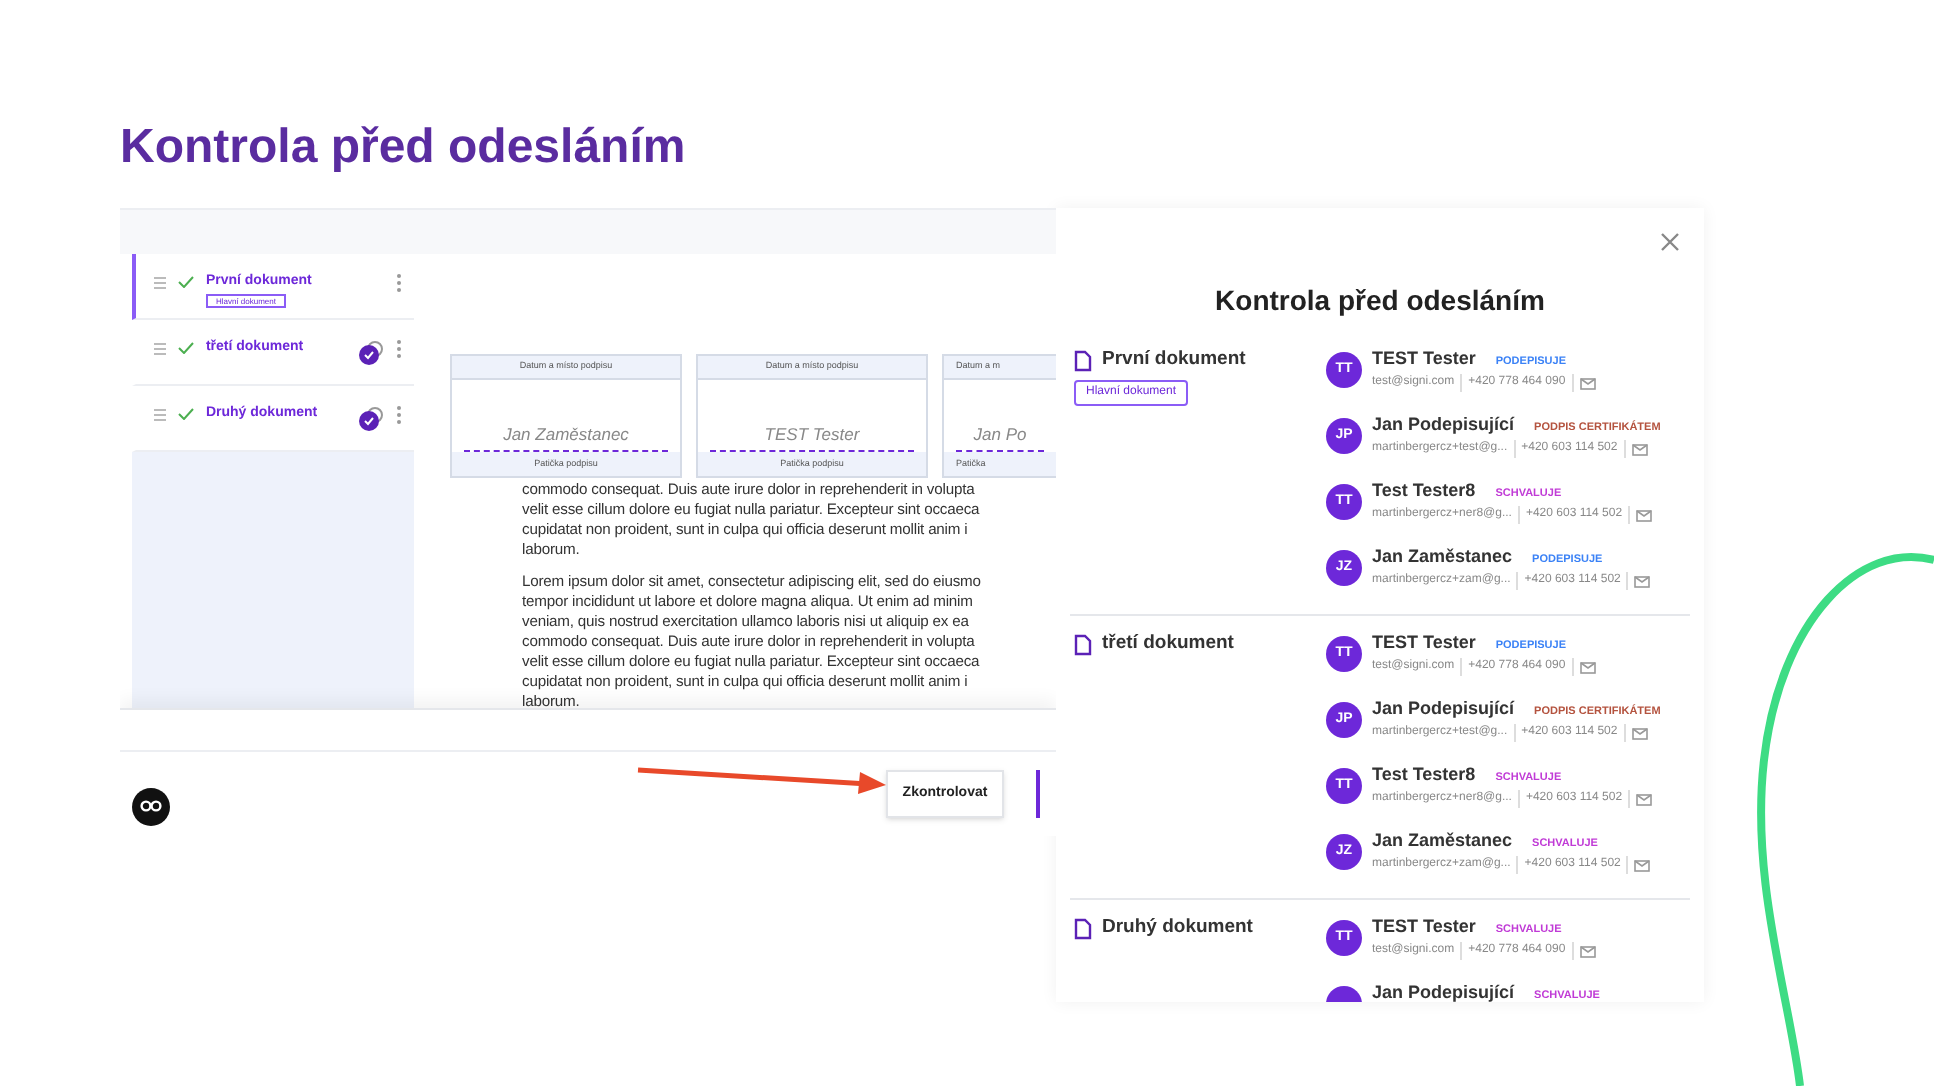  What do you see at coordinates (151, 806) in the screenshot?
I see `logo-icon` at bounding box center [151, 806].